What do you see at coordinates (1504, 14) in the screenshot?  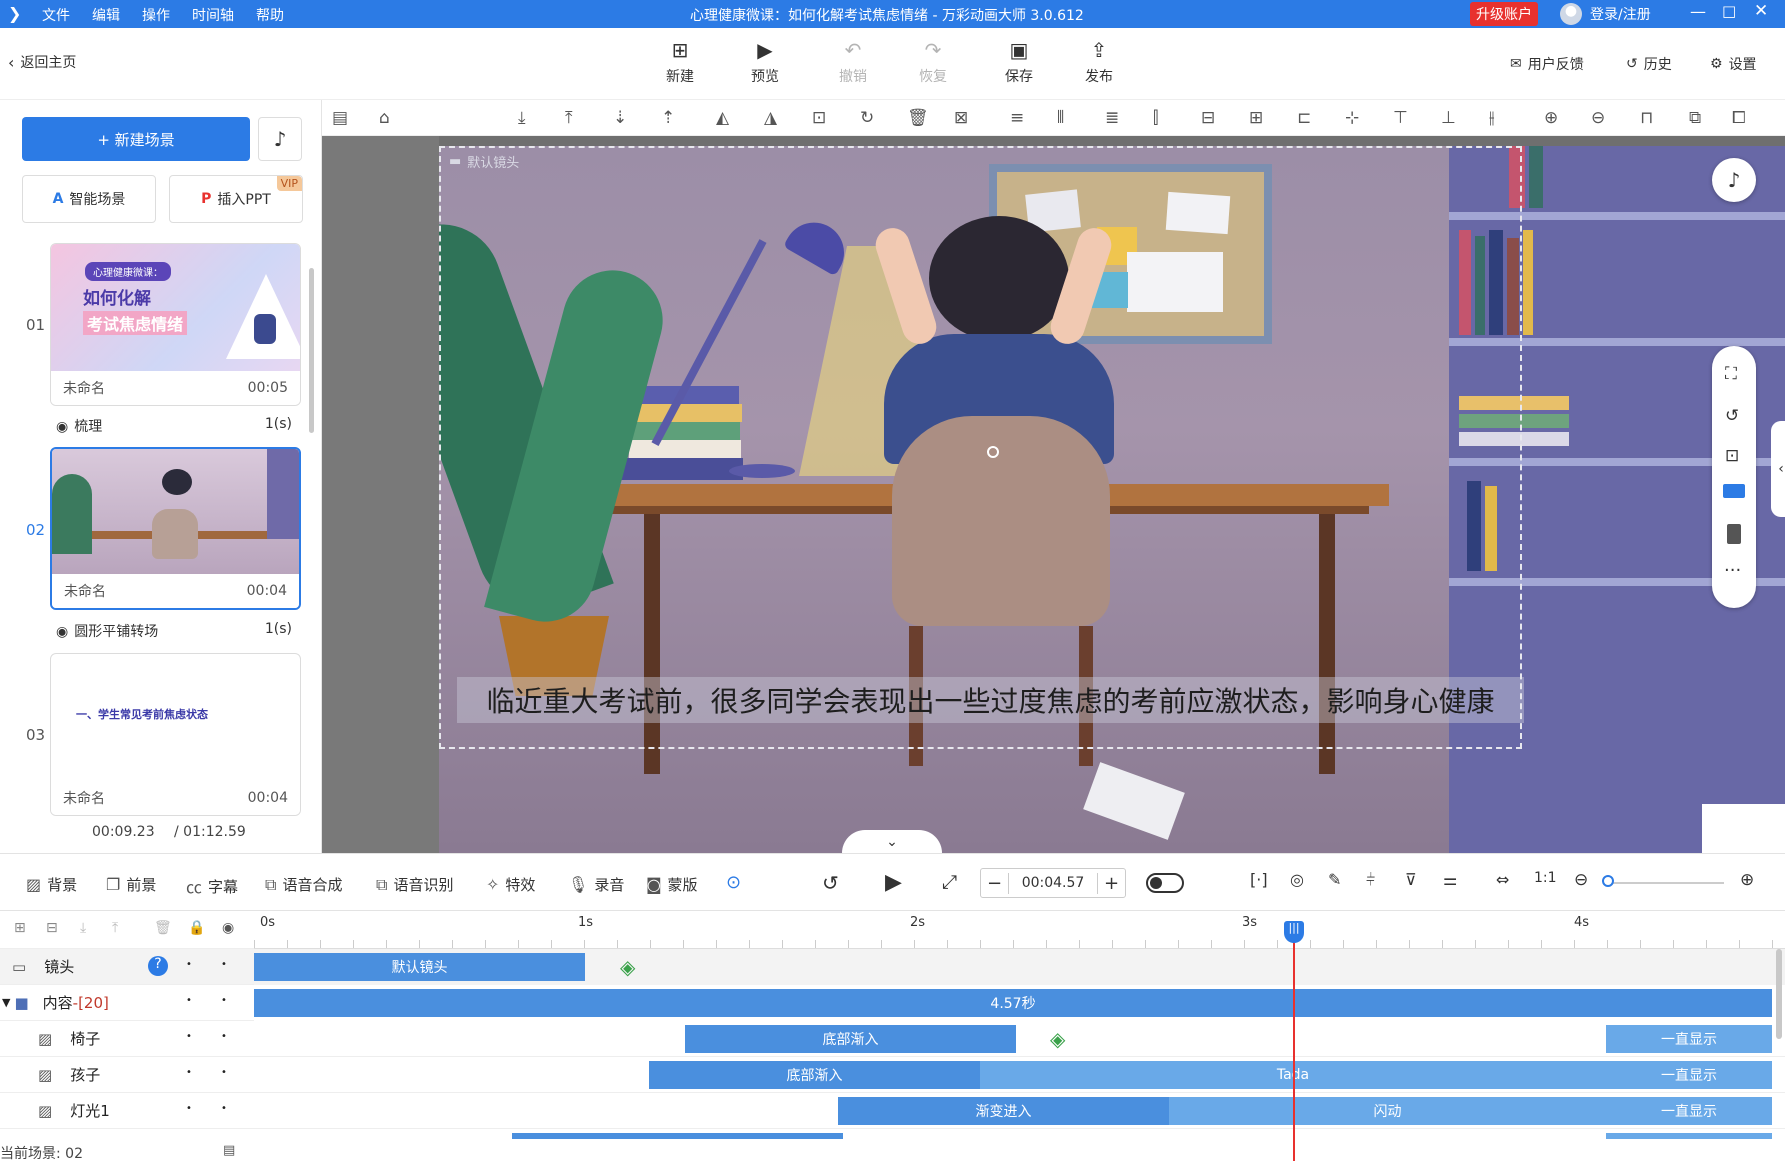 I see `upgrade-button: 升级账户` at bounding box center [1504, 14].